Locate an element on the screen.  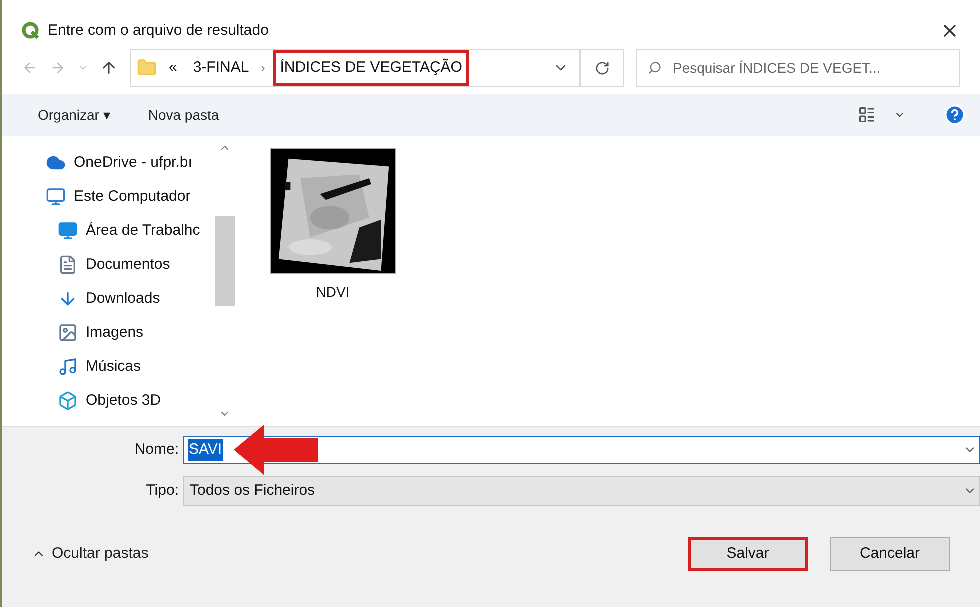
sidebar-item: Este Computador is located at coordinates (132, 197).